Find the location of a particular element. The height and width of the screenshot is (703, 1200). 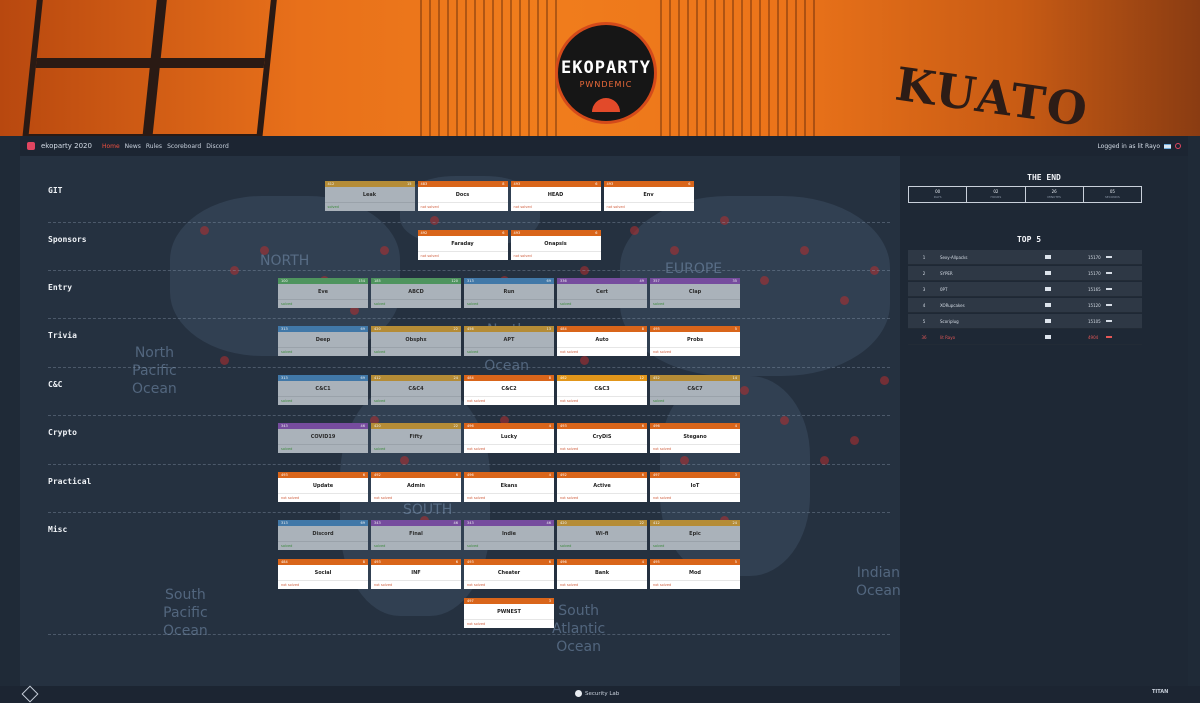

card-points: 100 is located at coordinates (284, 281).